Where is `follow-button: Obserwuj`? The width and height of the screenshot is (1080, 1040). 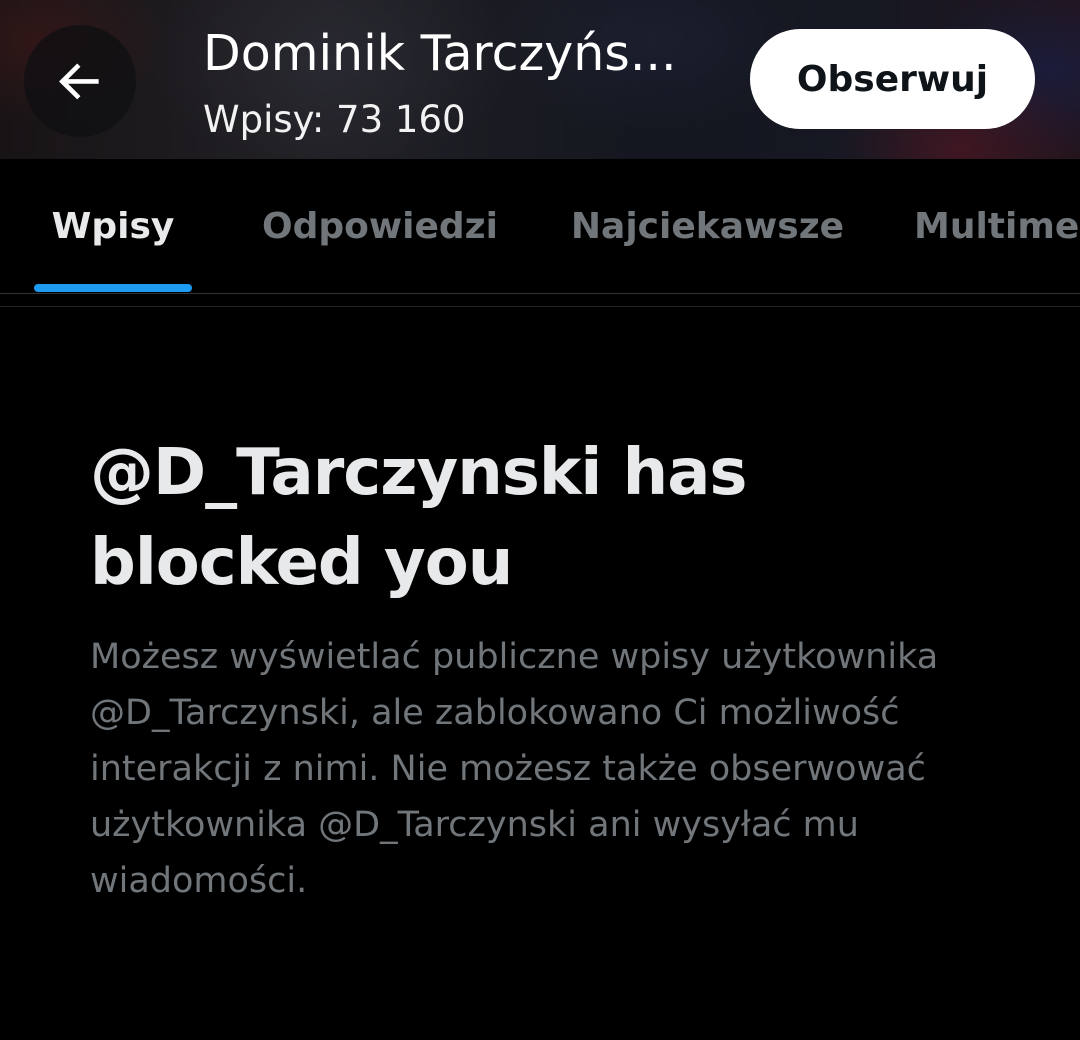 follow-button: Obserwuj is located at coordinates (892, 79).